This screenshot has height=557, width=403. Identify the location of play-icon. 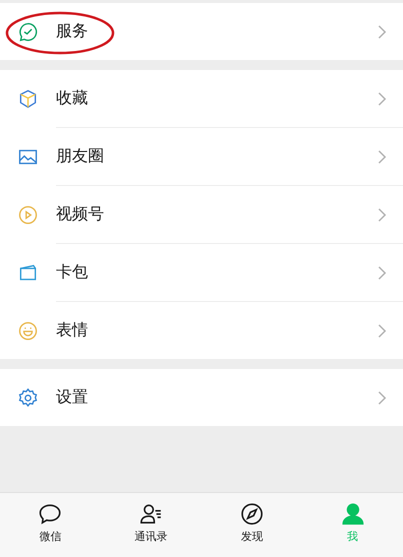
(28, 215).